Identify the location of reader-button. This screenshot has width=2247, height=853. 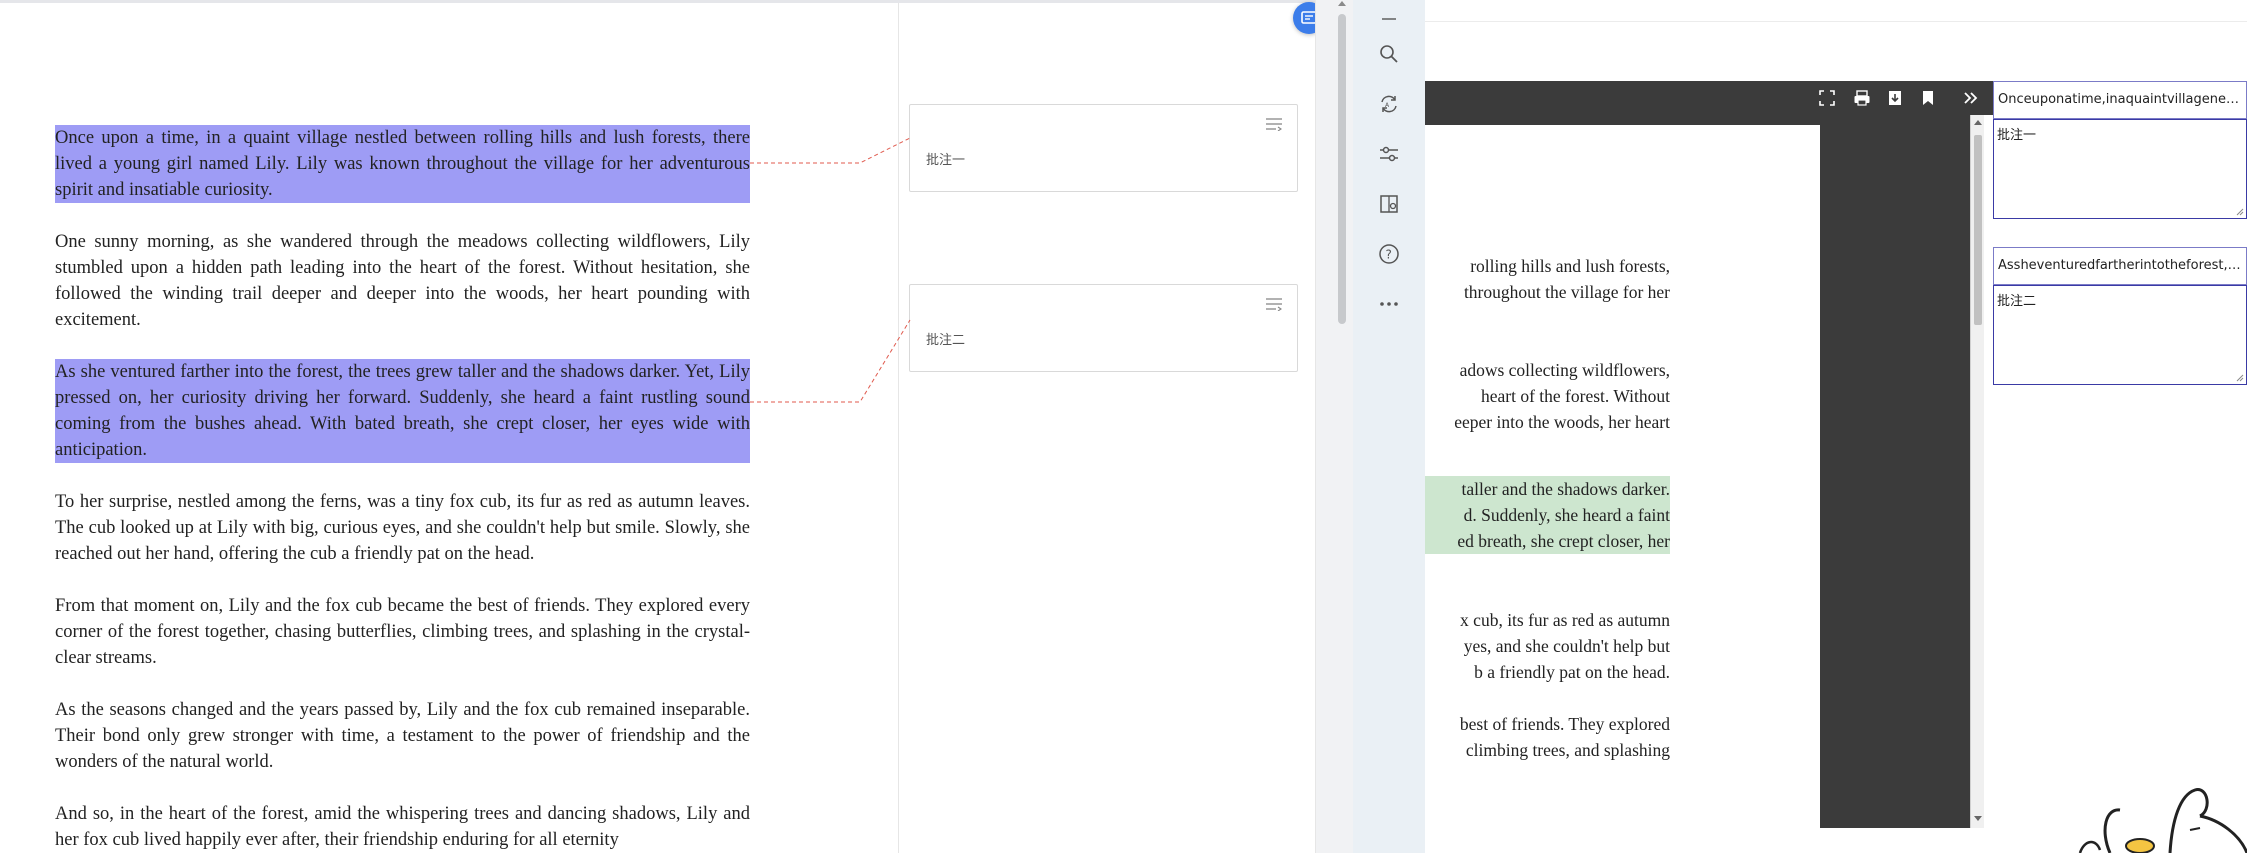
(1389, 204).